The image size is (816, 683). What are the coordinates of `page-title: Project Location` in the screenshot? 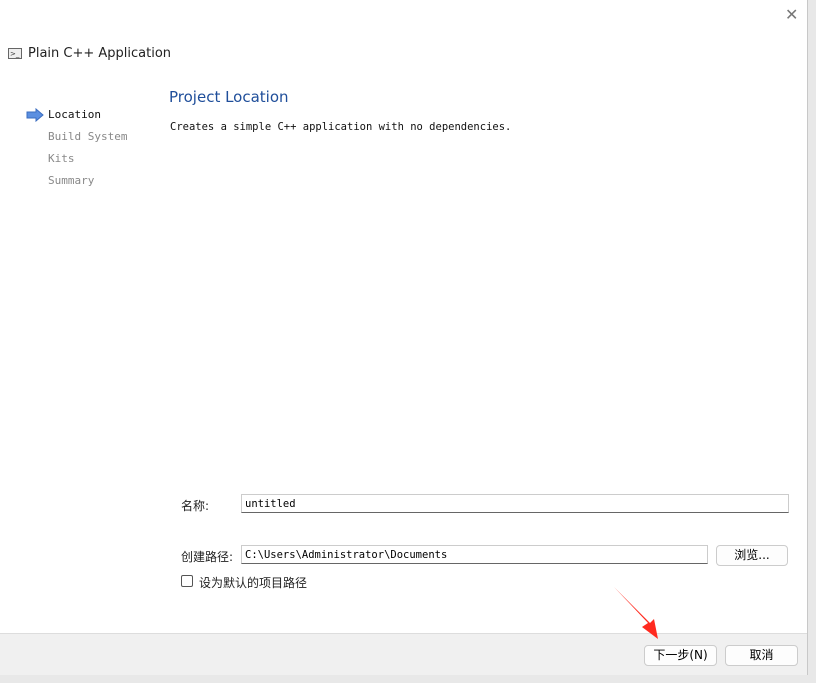 It's located at (229, 97).